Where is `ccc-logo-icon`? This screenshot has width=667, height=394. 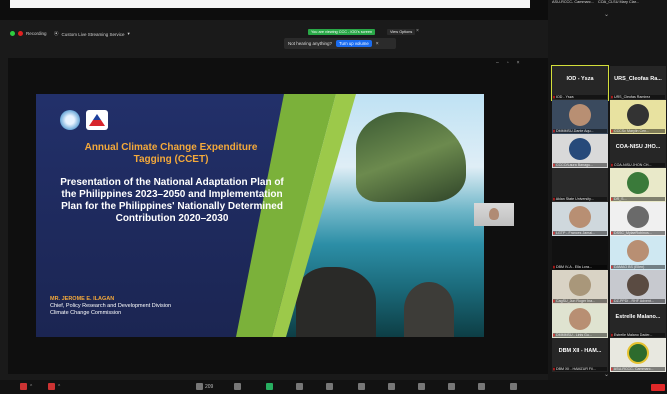
ccc-logo-icon is located at coordinates (70, 120).